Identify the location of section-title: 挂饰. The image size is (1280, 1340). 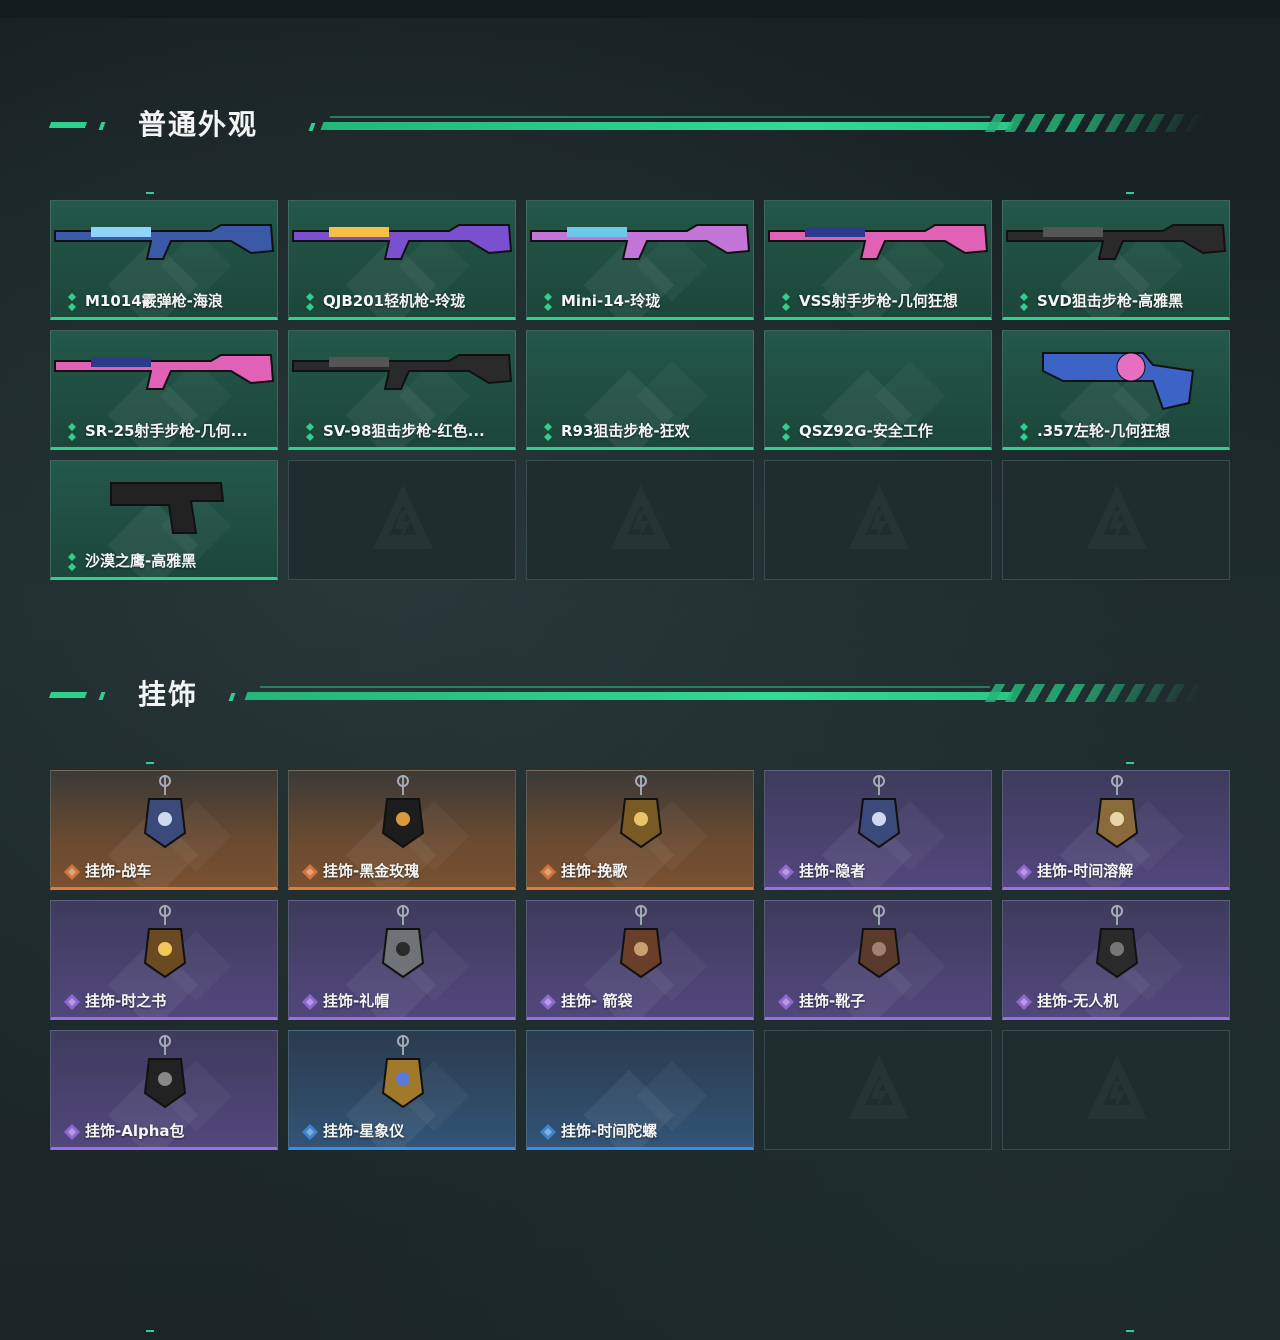
(168, 694).